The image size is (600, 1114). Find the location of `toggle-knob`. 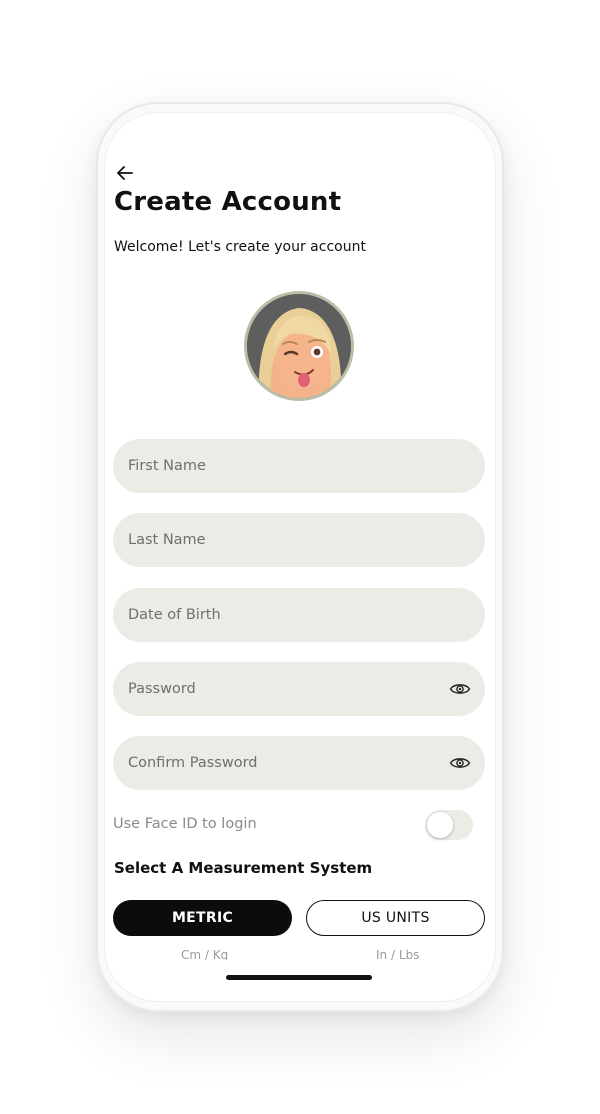

toggle-knob is located at coordinates (440, 825).